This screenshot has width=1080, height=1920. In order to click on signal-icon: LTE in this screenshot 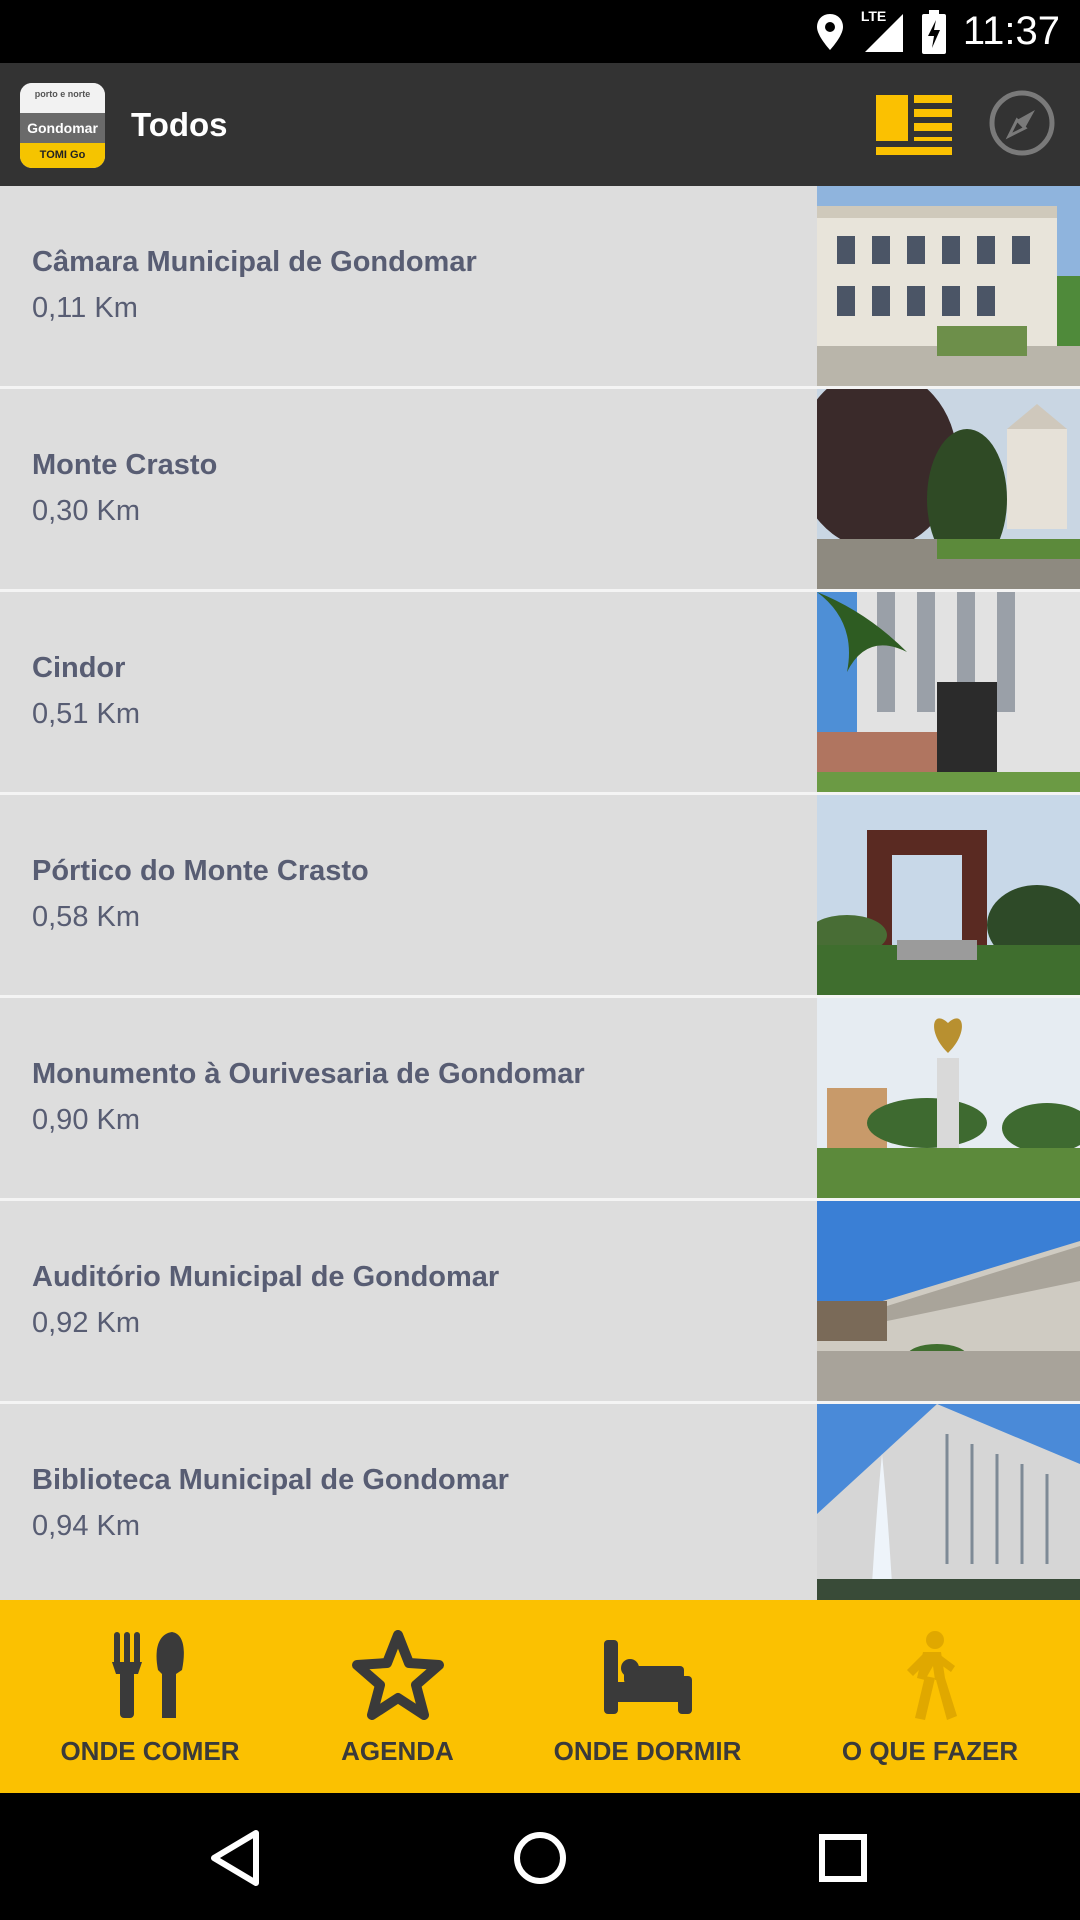, I will do `click(882, 30)`.